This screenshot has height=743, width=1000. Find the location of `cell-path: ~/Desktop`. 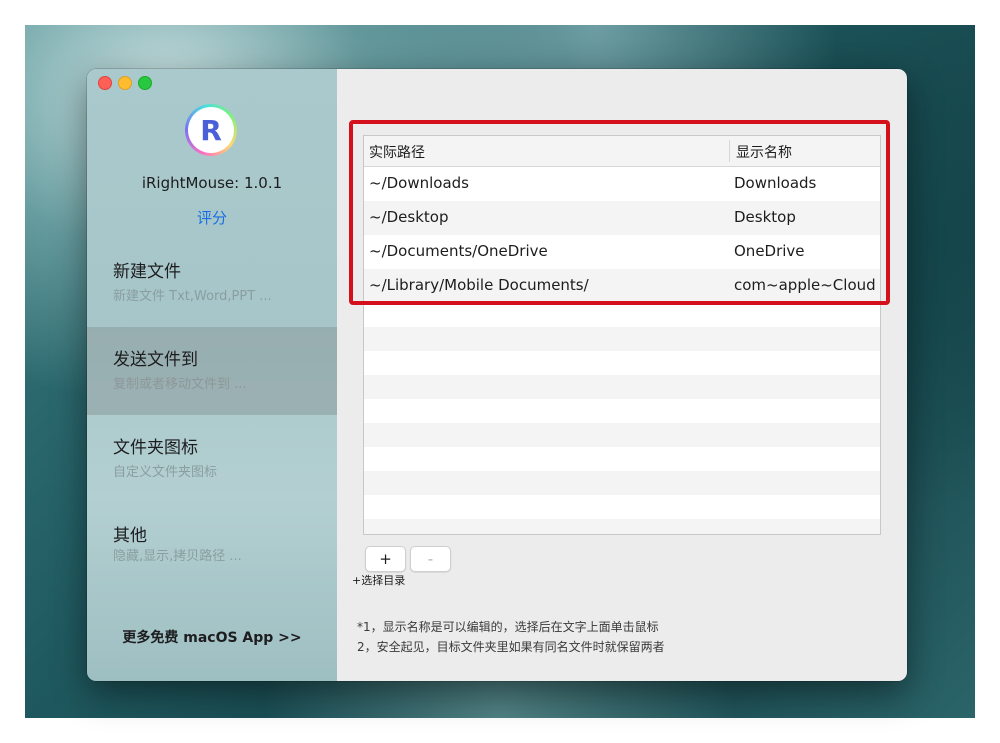

cell-path: ~/Desktop is located at coordinates (409, 217).